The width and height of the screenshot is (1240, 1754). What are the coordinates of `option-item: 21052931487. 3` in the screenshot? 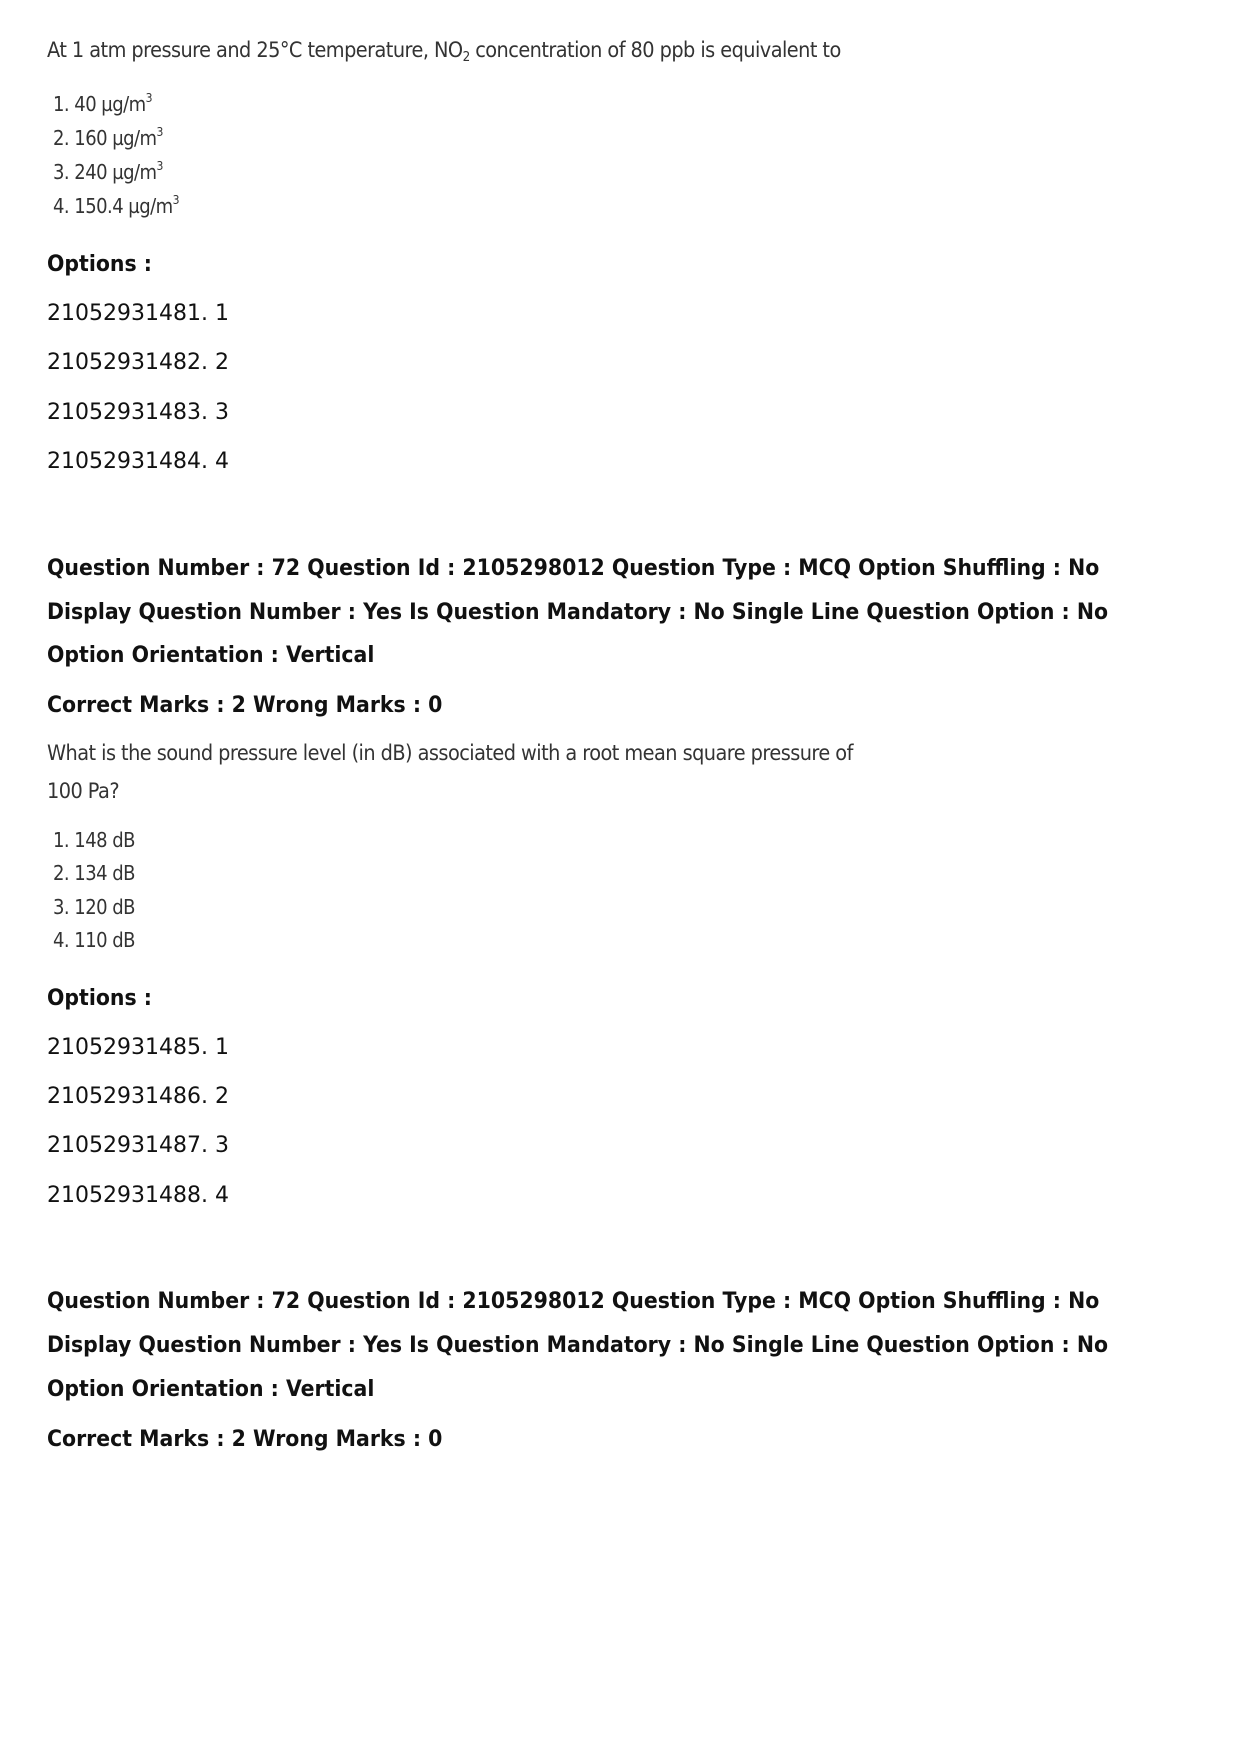 It's located at (138, 1145).